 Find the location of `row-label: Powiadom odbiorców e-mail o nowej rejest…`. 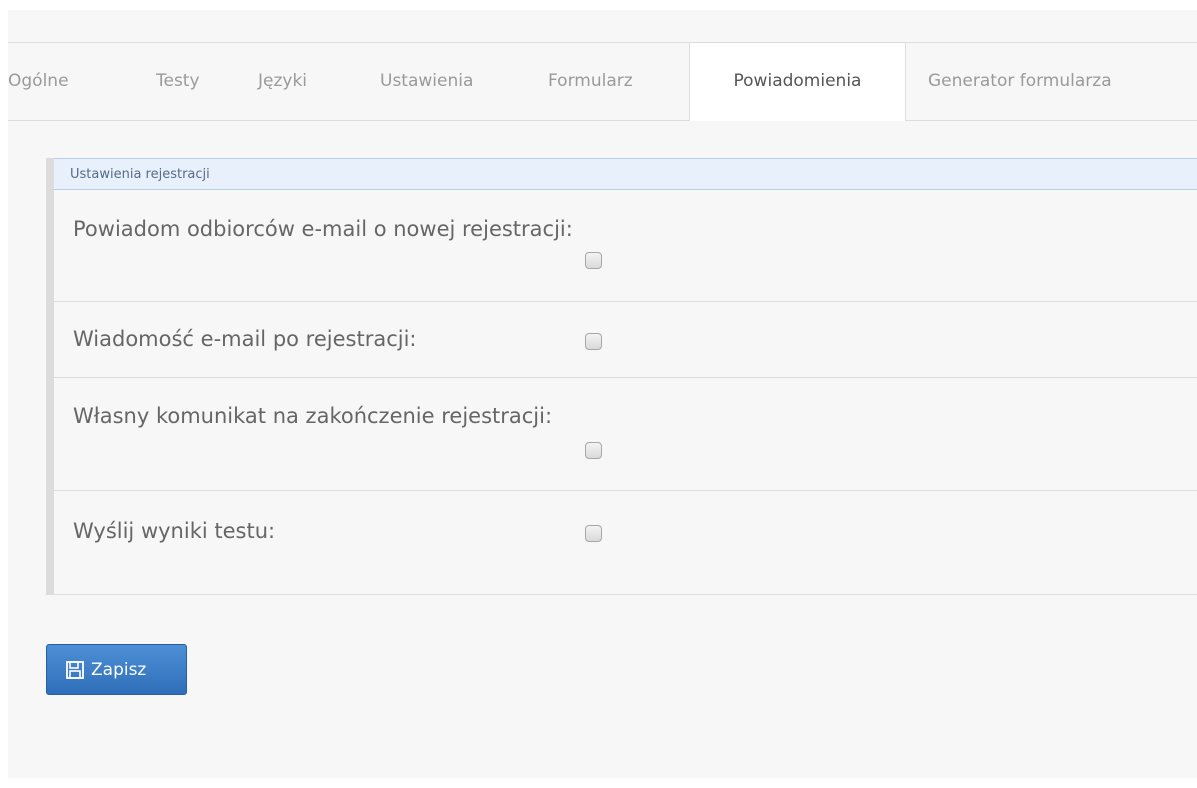

row-label: Powiadom odbiorców e-mail o nowej rejest… is located at coordinates (323, 229).